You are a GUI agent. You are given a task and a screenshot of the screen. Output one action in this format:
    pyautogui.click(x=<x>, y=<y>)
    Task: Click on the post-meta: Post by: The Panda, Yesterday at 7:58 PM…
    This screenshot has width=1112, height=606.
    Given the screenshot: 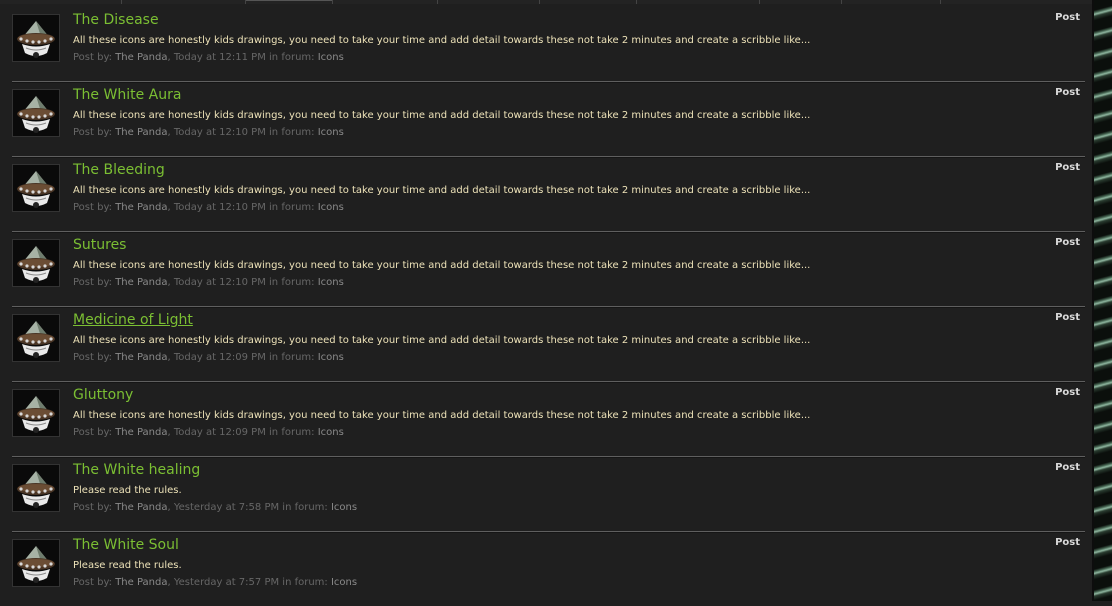 What is the action you would take?
    pyautogui.click(x=215, y=507)
    